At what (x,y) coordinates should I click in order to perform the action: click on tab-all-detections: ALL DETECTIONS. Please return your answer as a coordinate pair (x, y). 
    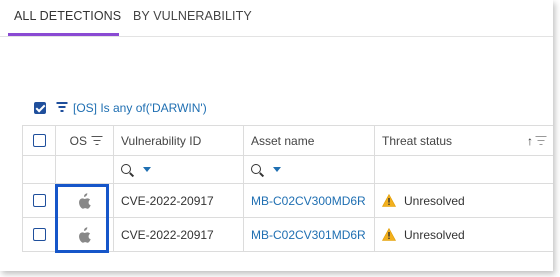
    Looking at the image, I should click on (67, 16).